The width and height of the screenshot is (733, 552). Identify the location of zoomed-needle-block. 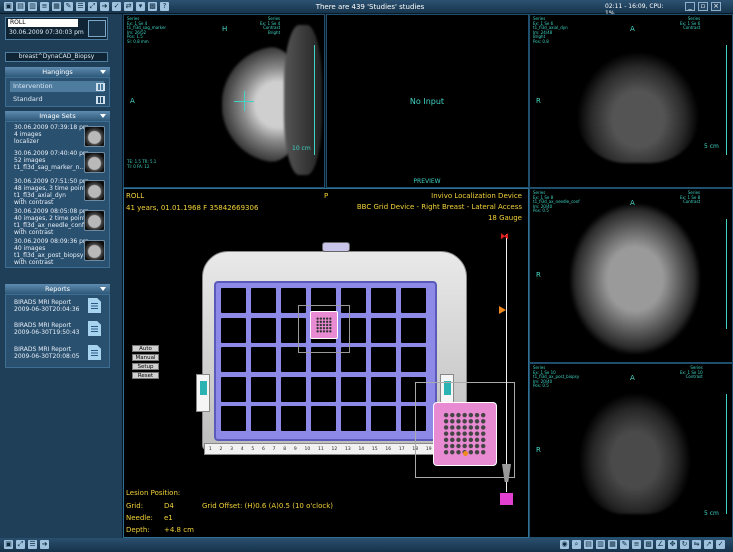
(465, 434).